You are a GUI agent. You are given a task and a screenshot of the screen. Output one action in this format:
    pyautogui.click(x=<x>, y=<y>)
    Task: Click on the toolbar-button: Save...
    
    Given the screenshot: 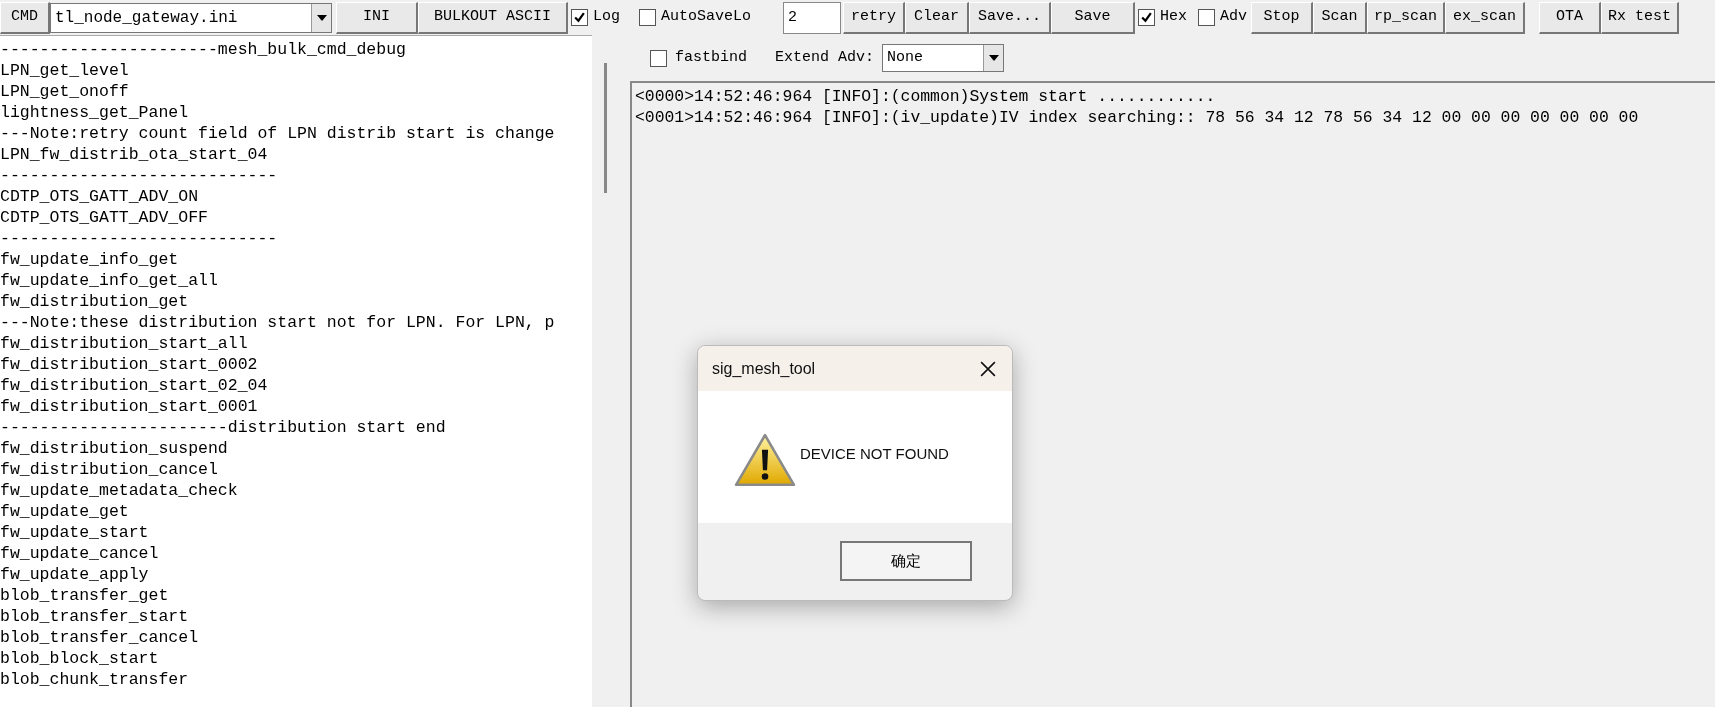 What is the action you would take?
    pyautogui.click(x=1010, y=17)
    